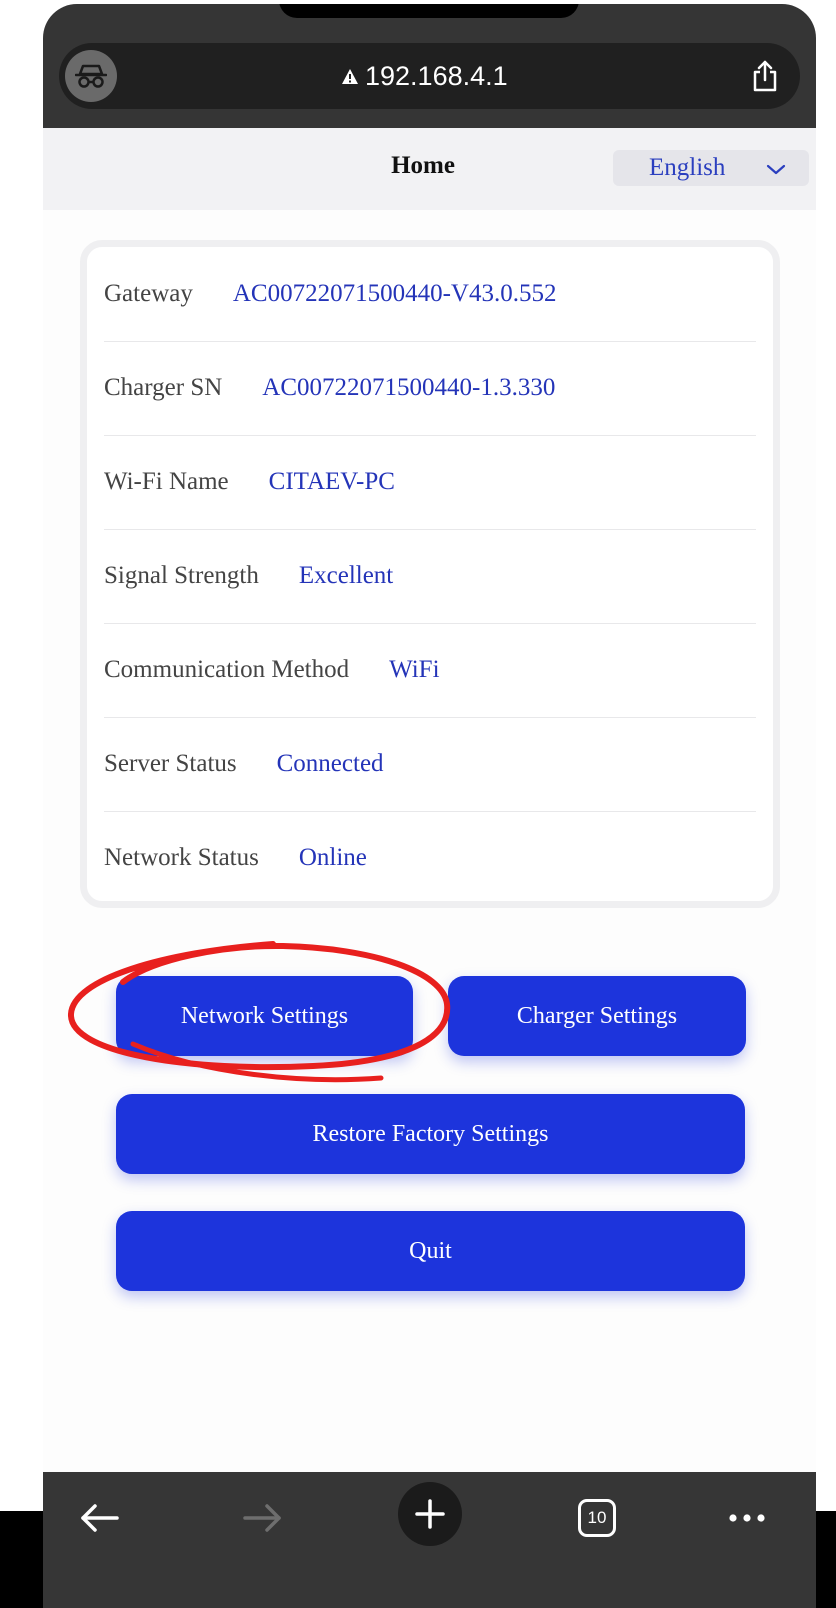  I want to click on warning-icon, so click(350, 76).